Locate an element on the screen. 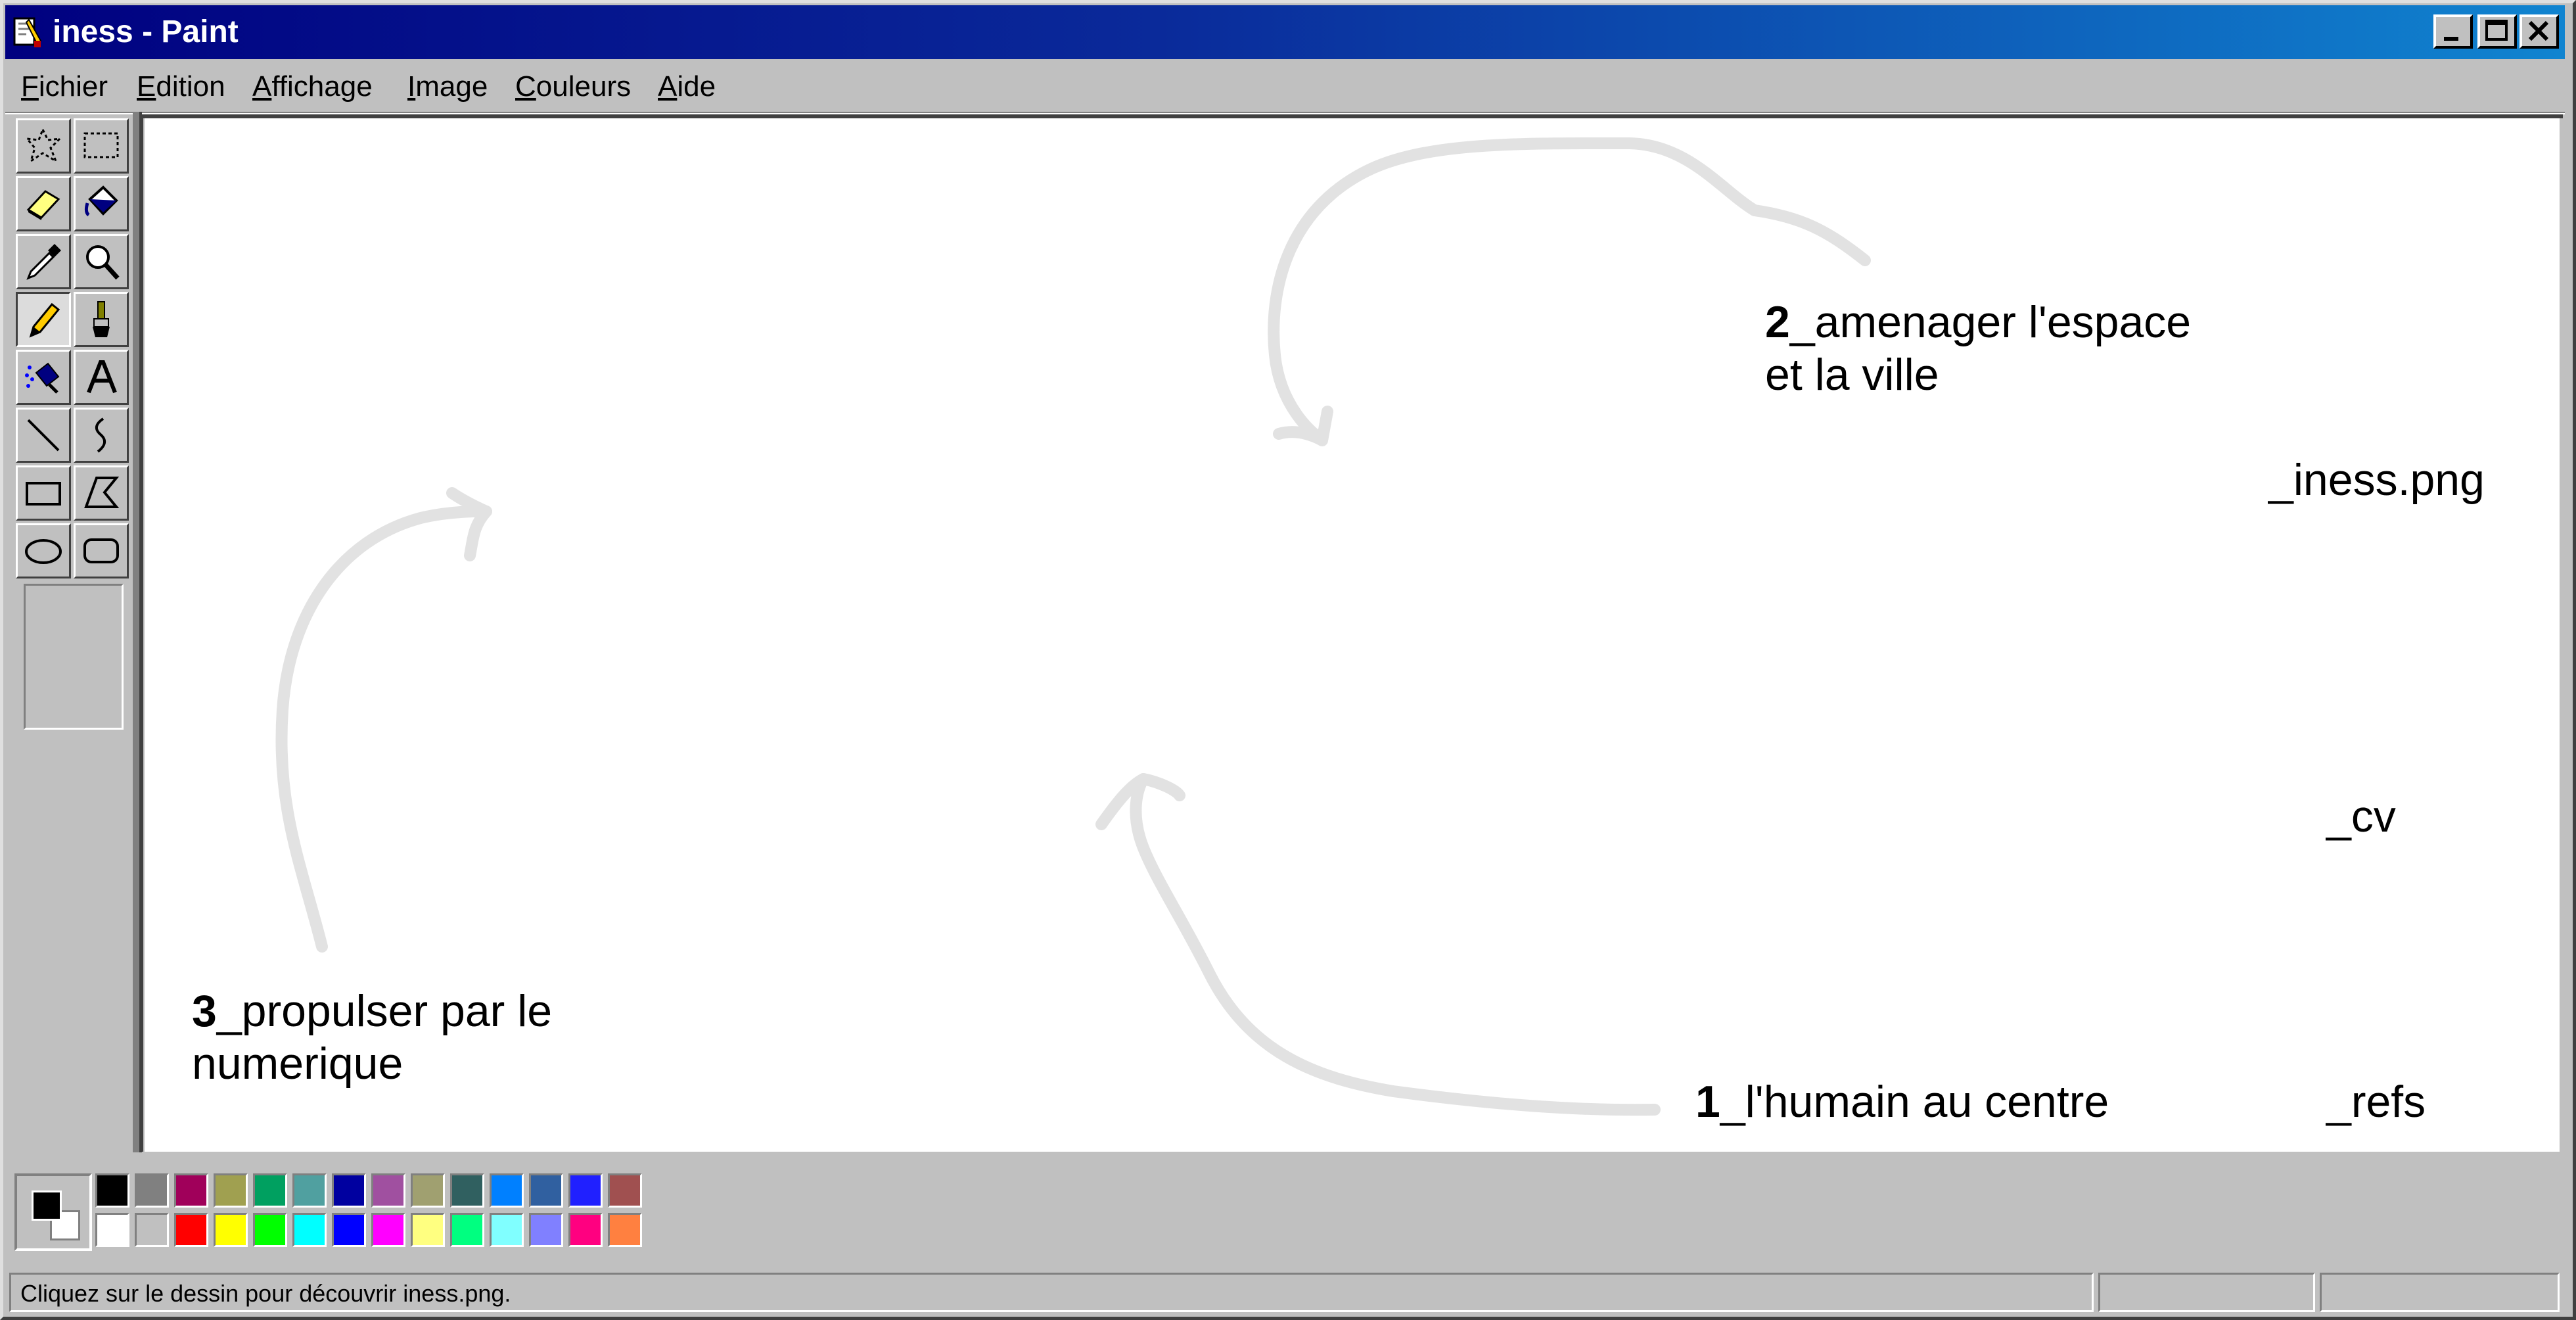  label-3: 3_propulser par le is located at coordinates (372, 1011).